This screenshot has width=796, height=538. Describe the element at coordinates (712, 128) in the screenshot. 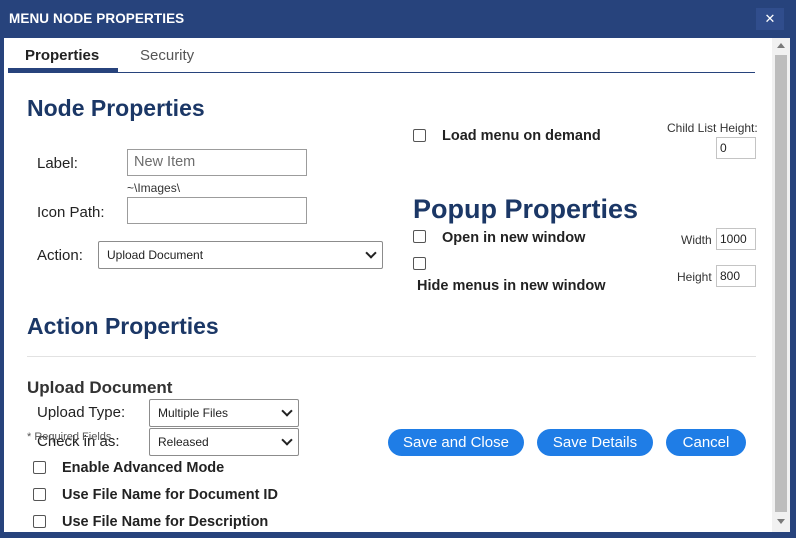

I see `child-list-height-label: Child List Height:` at that location.